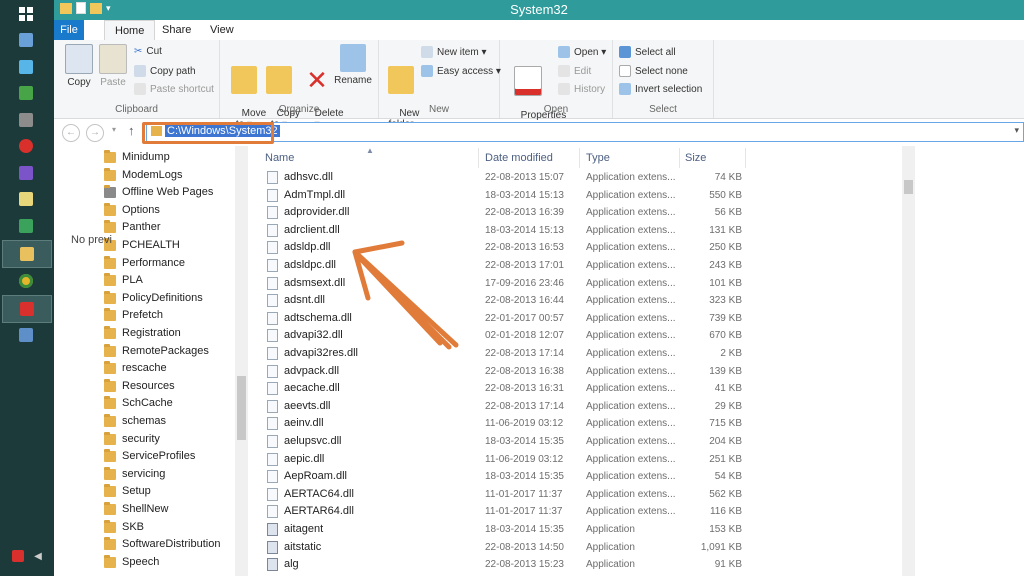  What do you see at coordinates (279, 158) in the screenshot?
I see `column-header-name: Name` at bounding box center [279, 158].